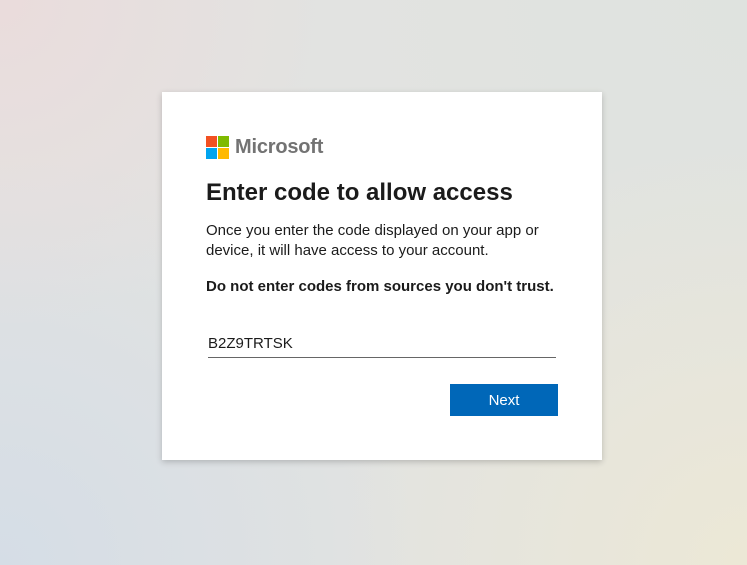  What do you see at coordinates (211, 141) in the screenshot?
I see `logo-red-square` at bounding box center [211, 141].